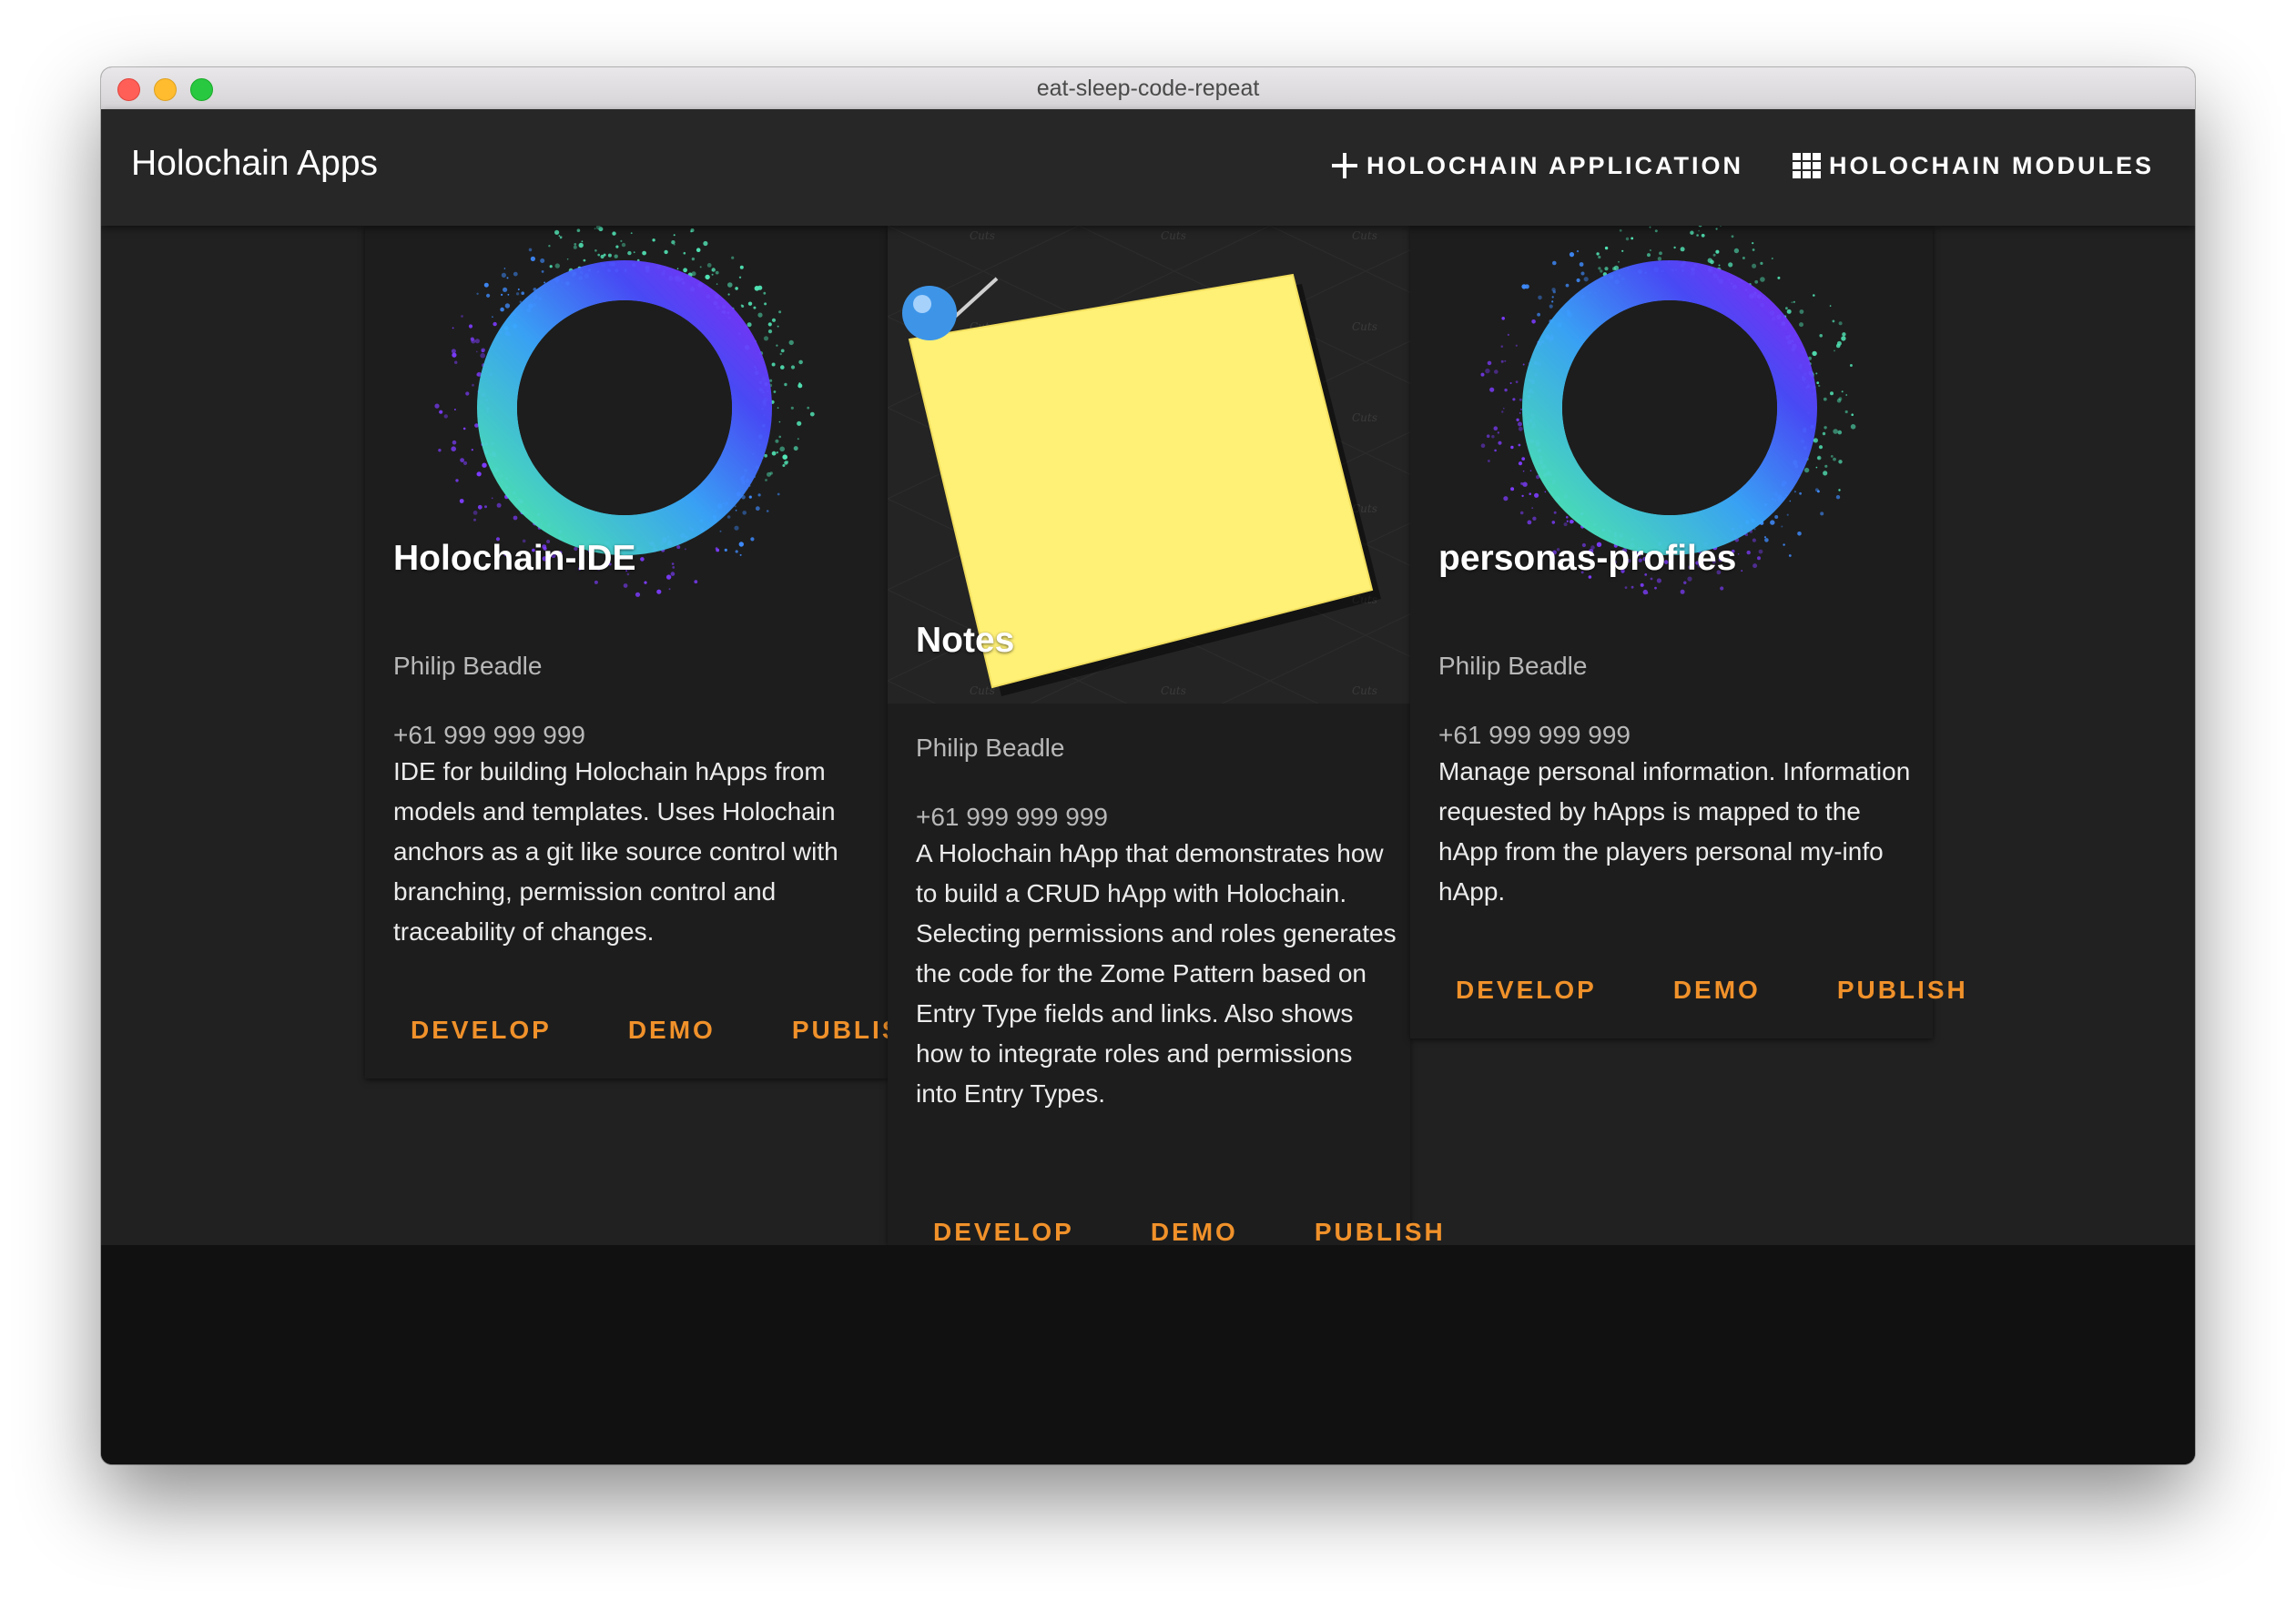  Describe the element at coordinates (1535, 166) in the screenshot. I see `add-holochain-application-button: HOLOCHAIN APPLICATION` at that location.